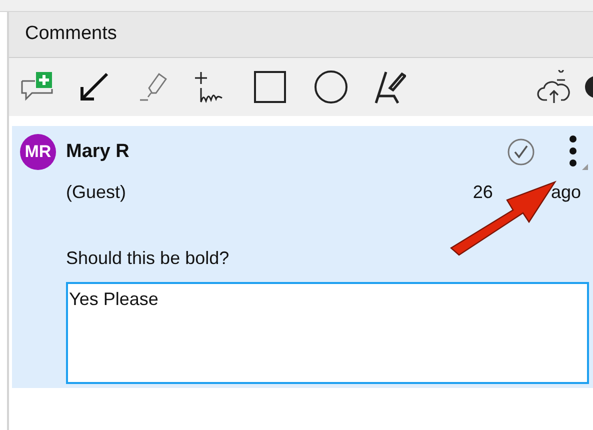 The width and height of the screenshot is (593, 430). What do you see at coordinates (521, 152) in the screenshot?
I see `resolve-check-icon` at bounding box center [521, 152].